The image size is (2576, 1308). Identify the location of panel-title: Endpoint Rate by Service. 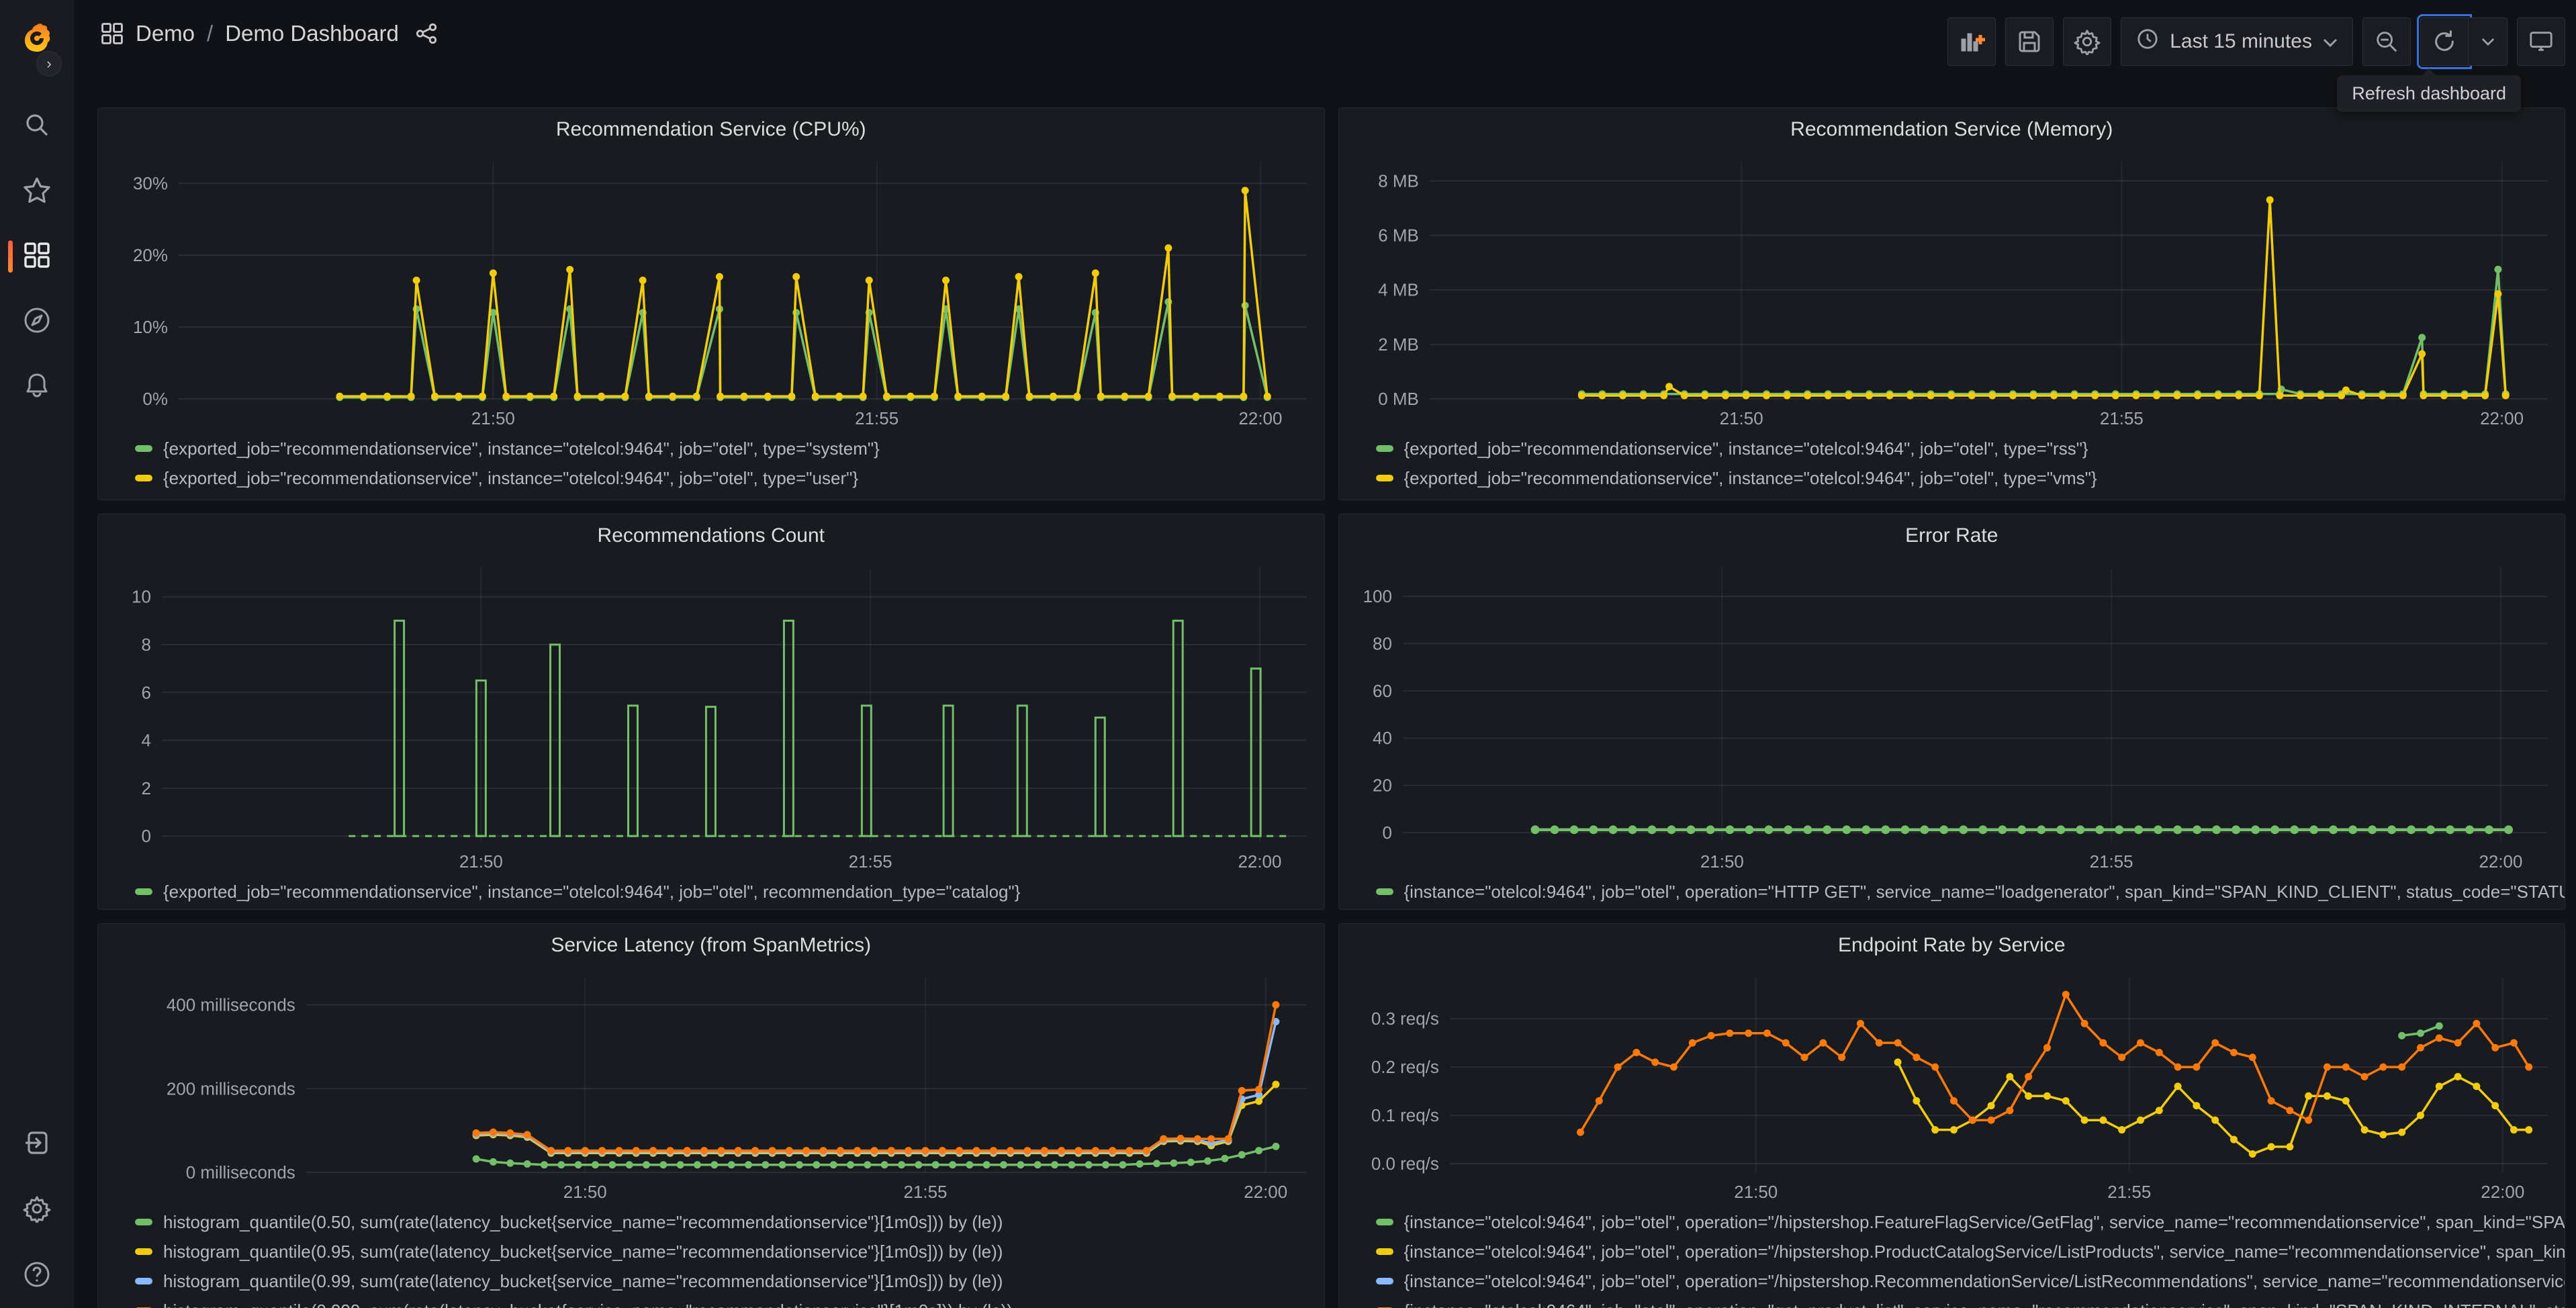
(1952, 946).